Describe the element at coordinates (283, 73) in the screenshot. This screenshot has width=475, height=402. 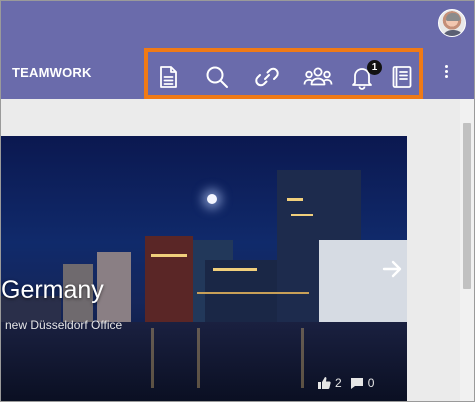
I see `toolbar-group: 1` at that location.